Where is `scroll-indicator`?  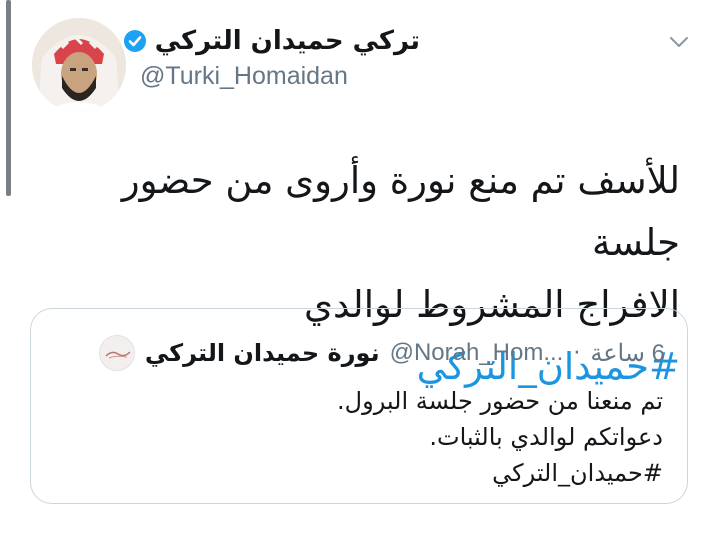
scroll-indicator is located at coordinates (8, 98).